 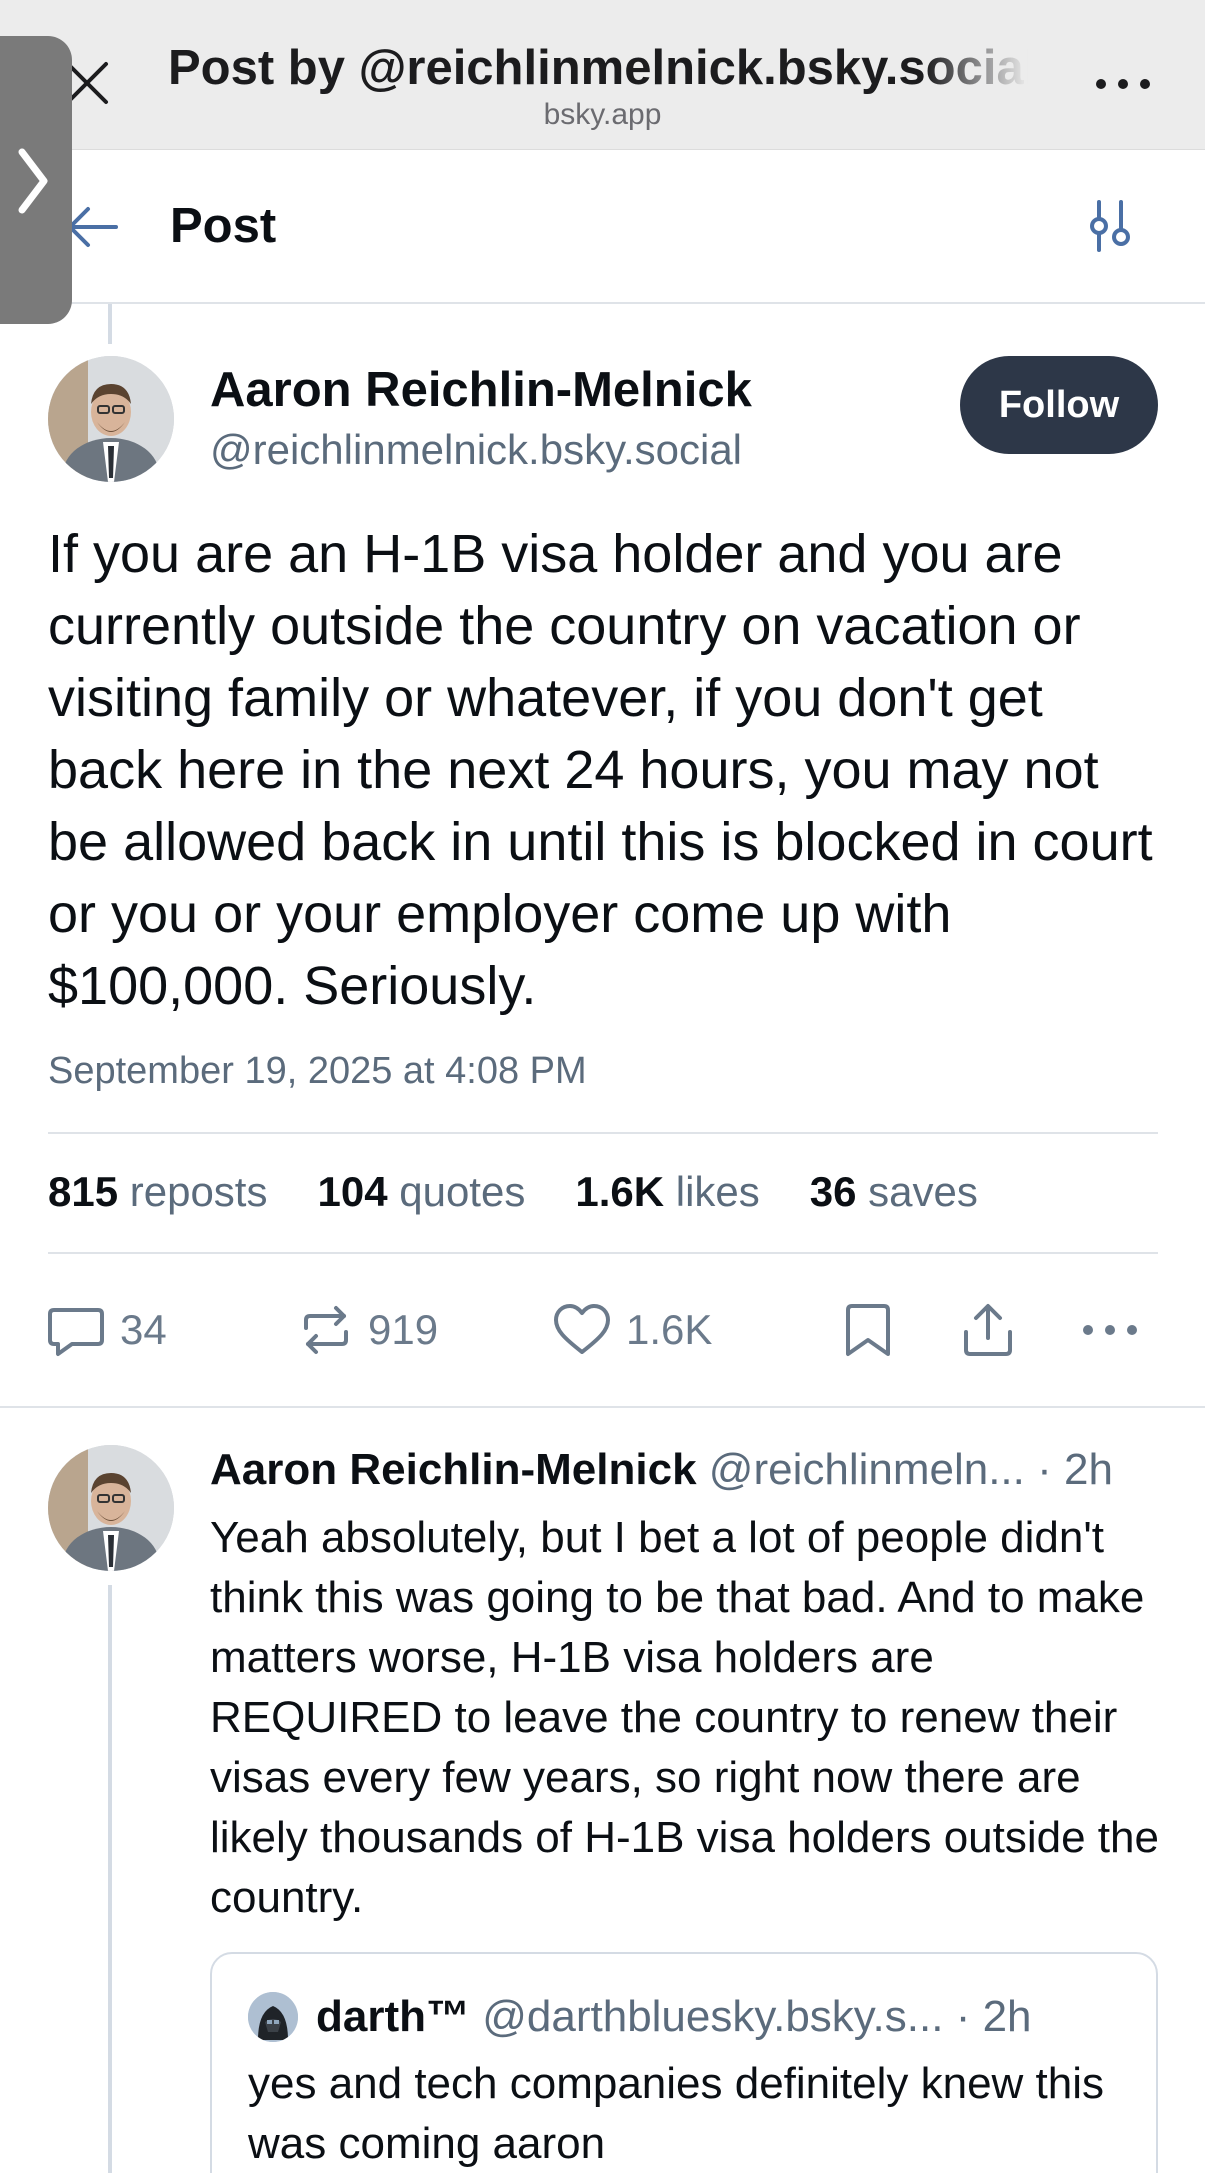 I want to click on quote-author-name: darth™, so click(x=393, y=2016).